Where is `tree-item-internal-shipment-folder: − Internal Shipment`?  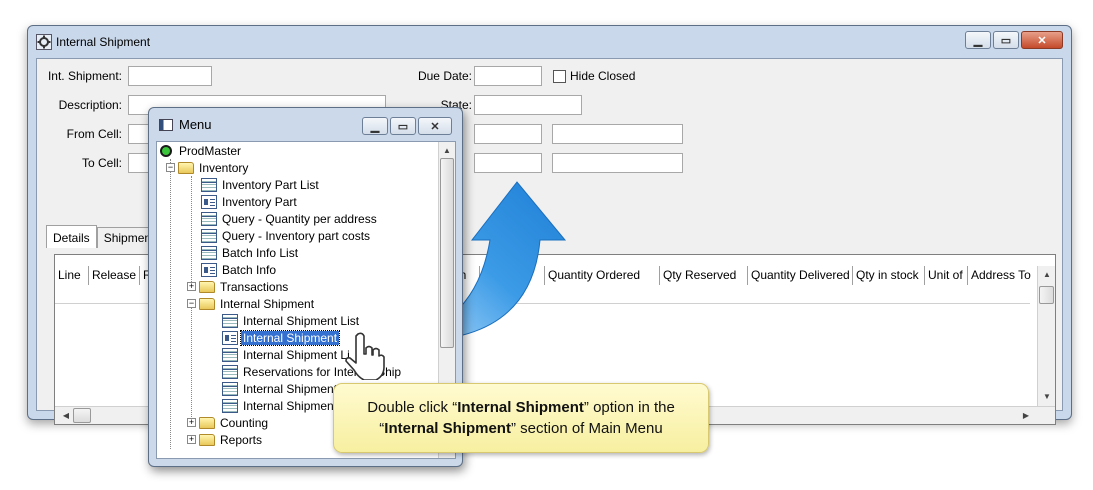
tree-item-internal-shipment-folder: − Internal Shipment is located at coordinates (251, 303).